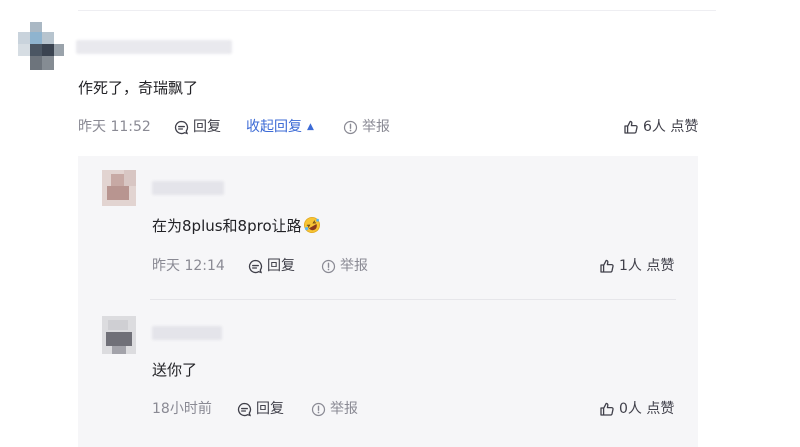 The width and height of the screenshot is (800, 447). I want to click on like-count: 1人 点赞, so click(647, 266).